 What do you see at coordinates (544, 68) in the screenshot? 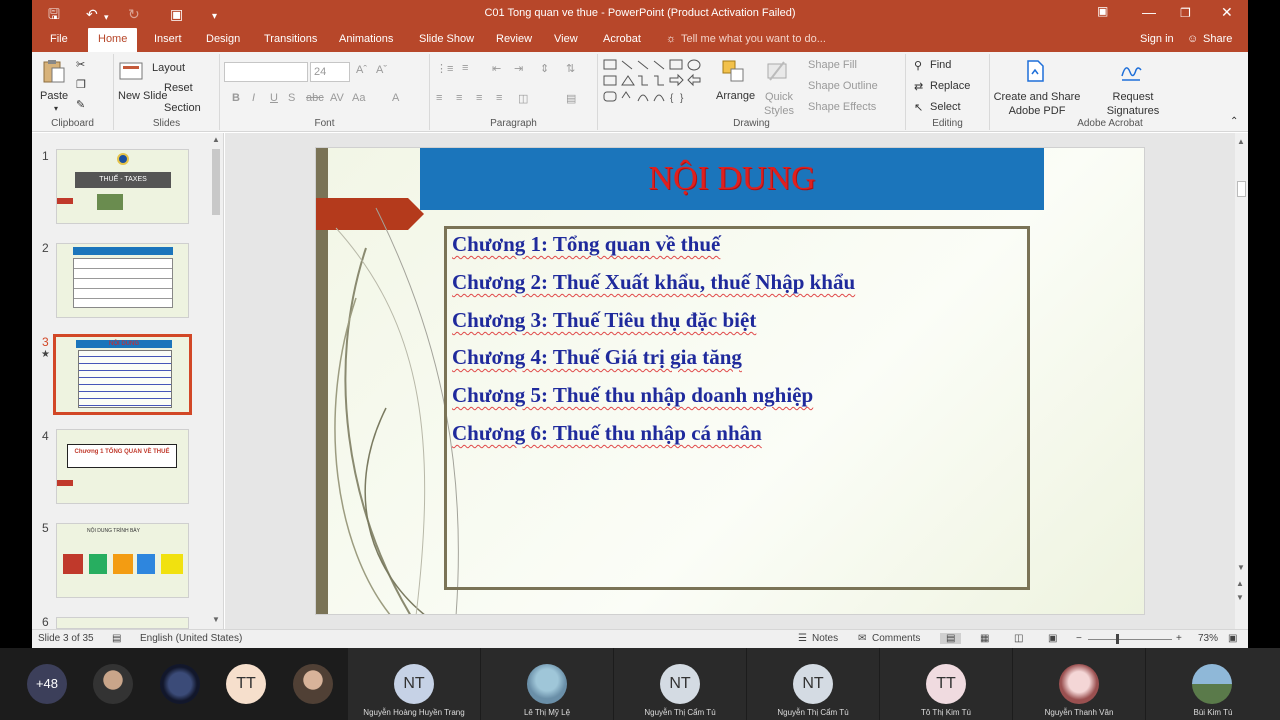
I see `line-spacing-icon: ⇕` at bounding box center [544, 68].